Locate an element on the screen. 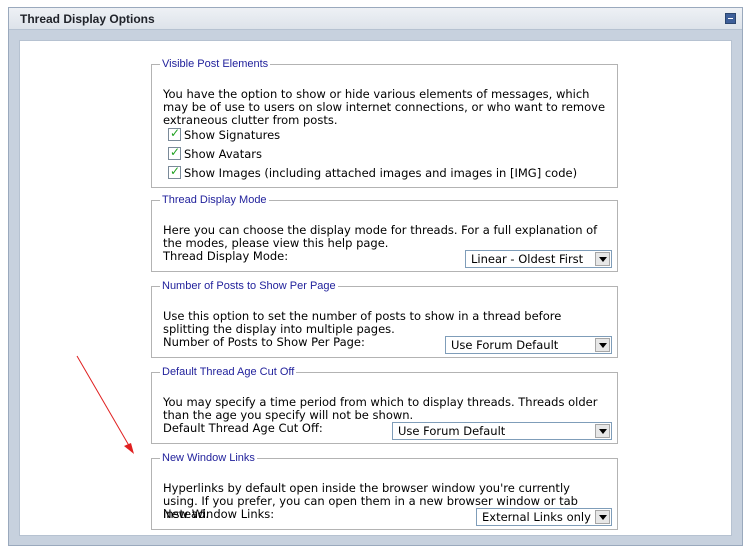 Image resolution: width=756 pixels, height=556 pixels. red-arrow-annotation-icon is located at coordinates (105, 404).